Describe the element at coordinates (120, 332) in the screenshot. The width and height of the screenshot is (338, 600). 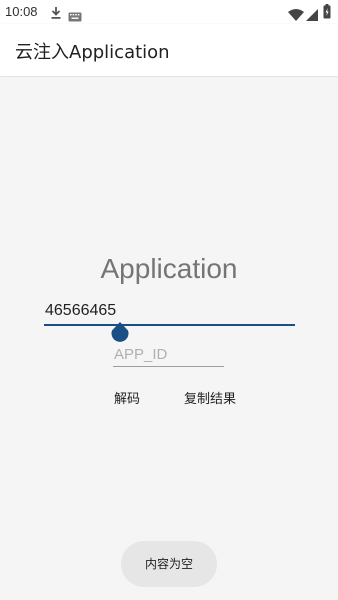
I see `text-cursor-handle-icon` at that location.